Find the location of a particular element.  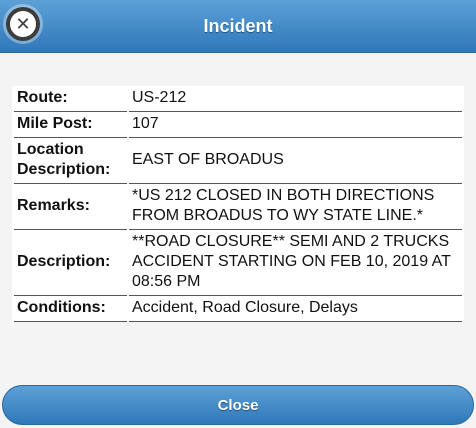

description-label: Description: is located at coordinates (70, 263).